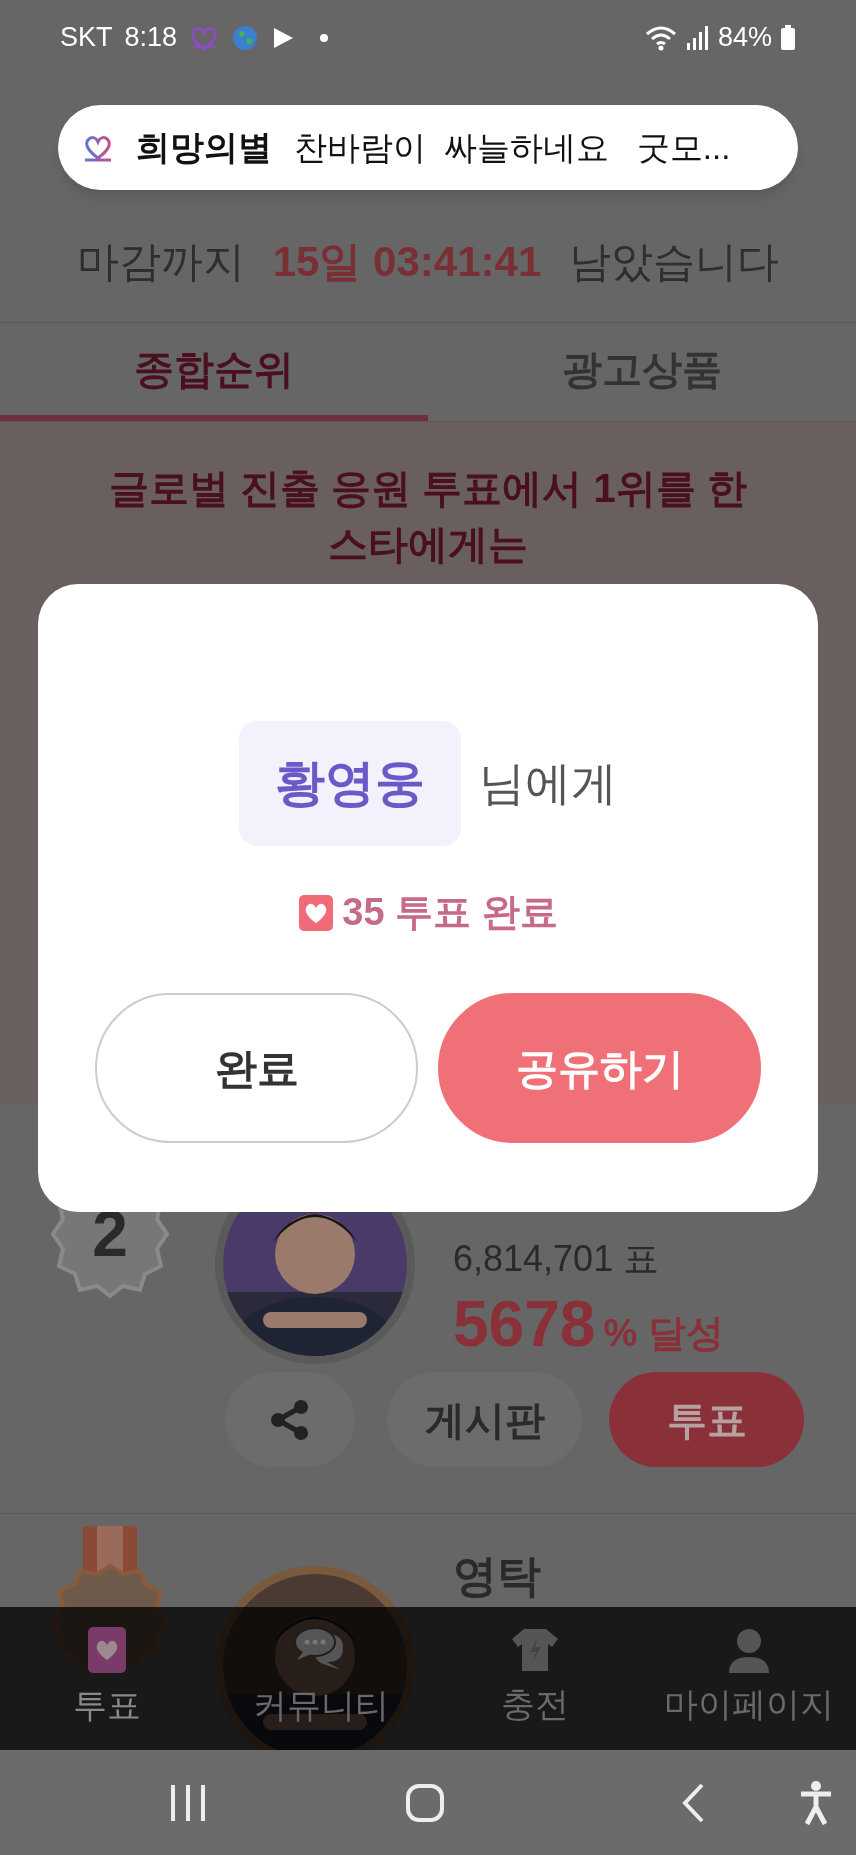  I want to click on recipient-label: 님에게, so click(548, 783).